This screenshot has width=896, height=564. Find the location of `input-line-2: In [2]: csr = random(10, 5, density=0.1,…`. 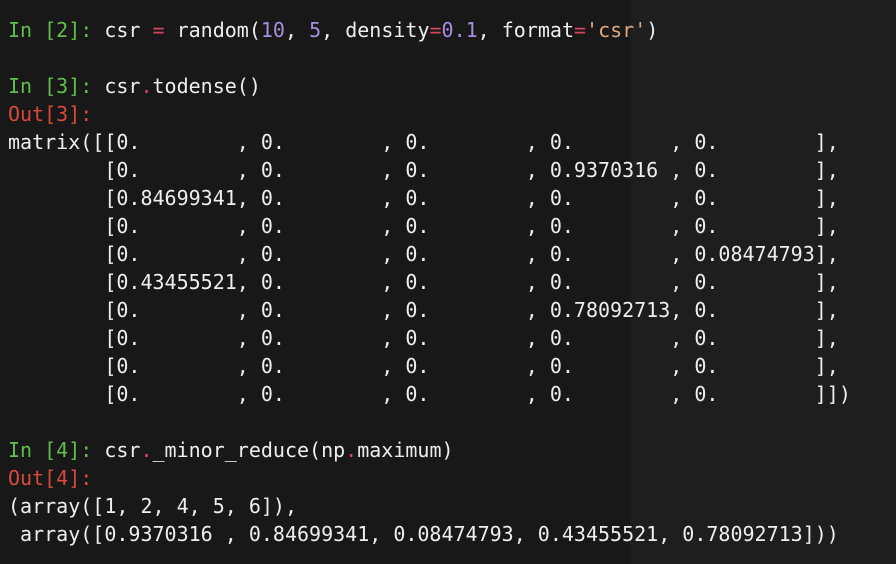

input-line-2: In [2]: csr = random(10, 5, density=0.1,… is located at coordinates (452, 30).